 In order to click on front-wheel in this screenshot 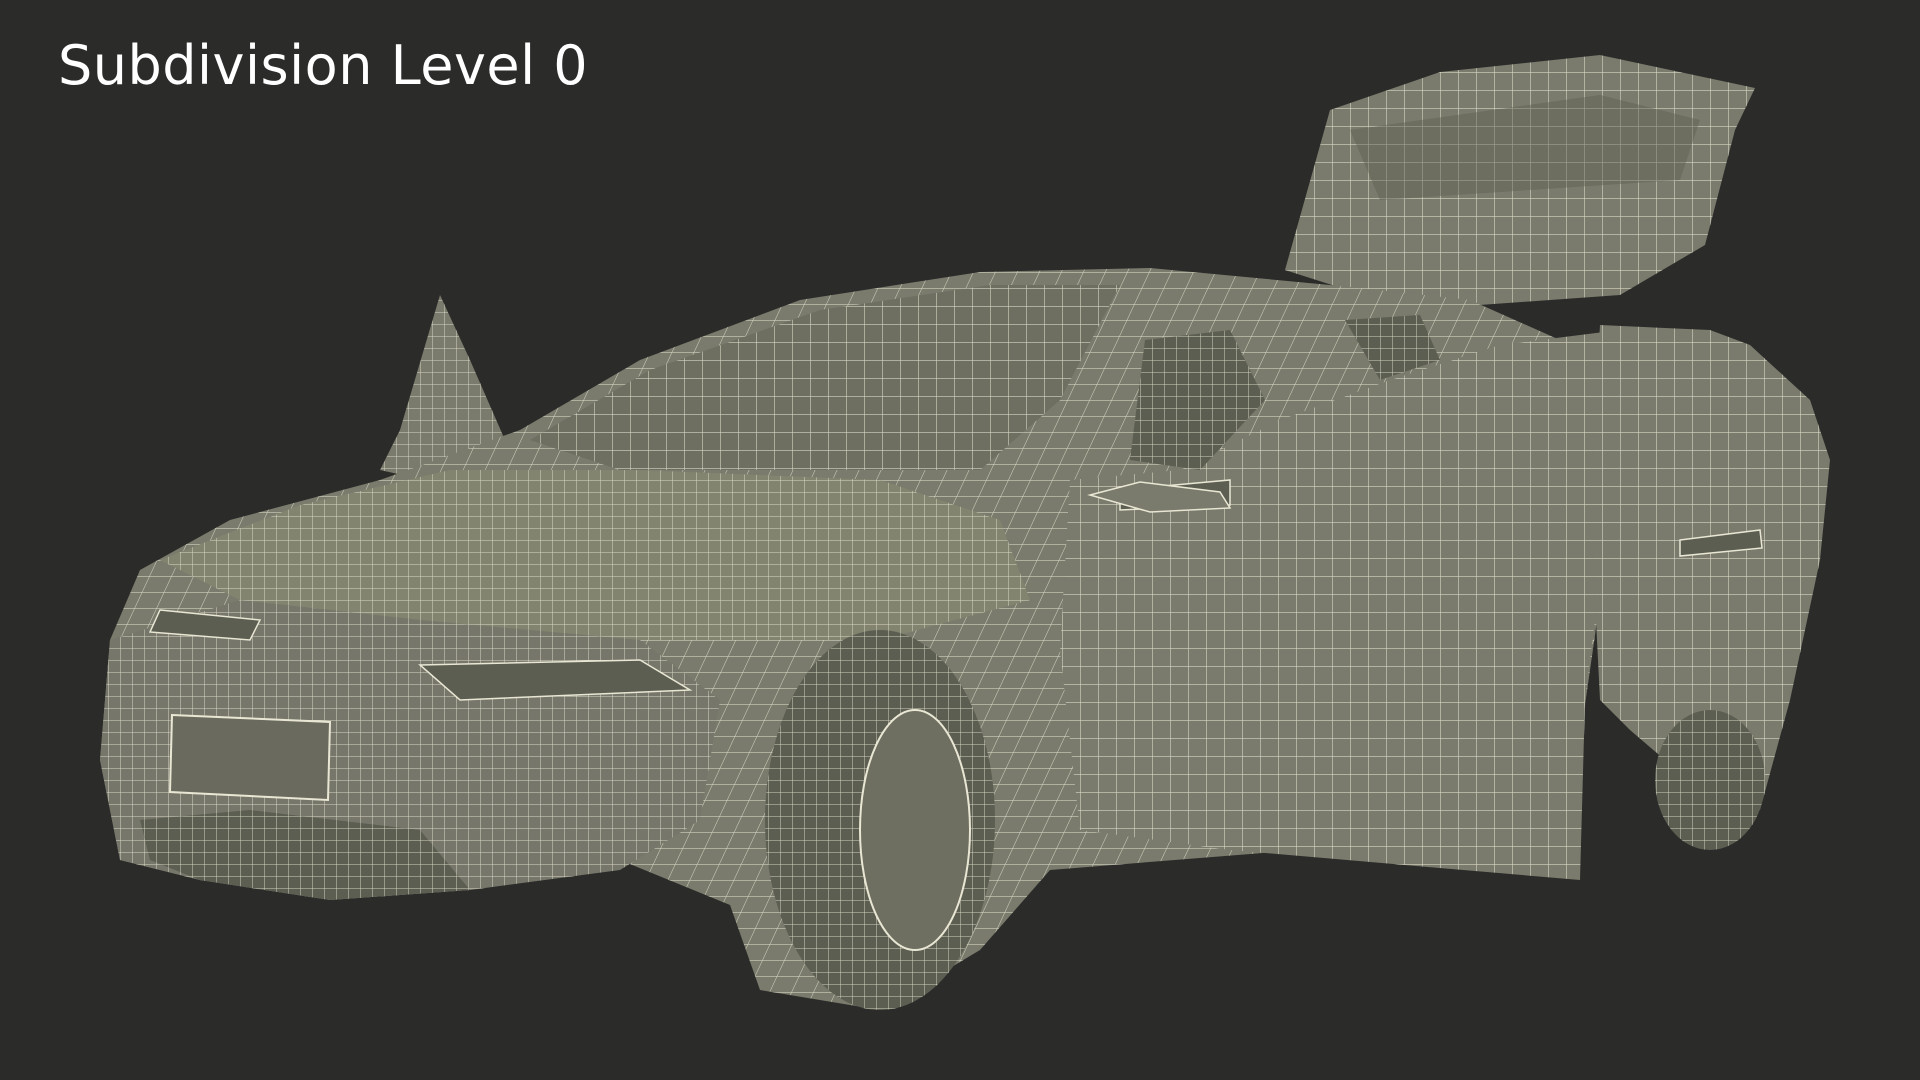, I will do `click(880, 820)`.